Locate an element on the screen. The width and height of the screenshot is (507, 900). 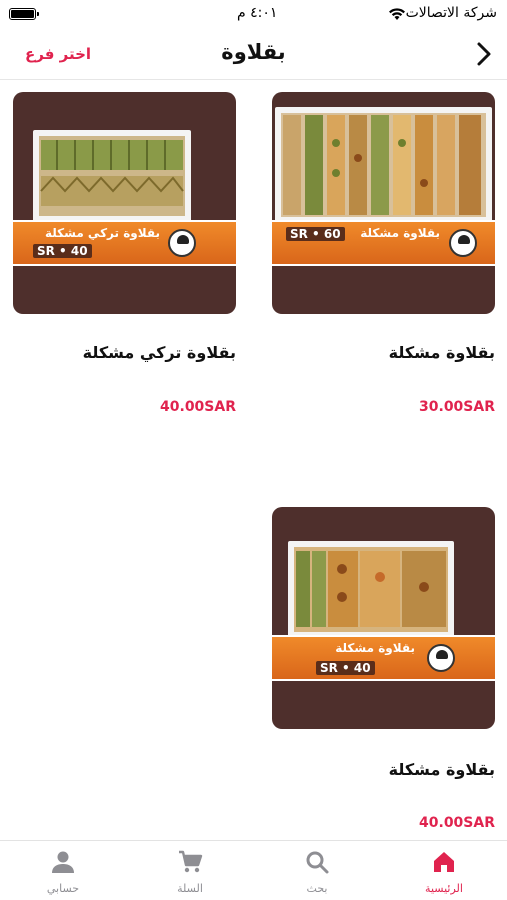
wifi-icon is located at coordinates (397, 14).